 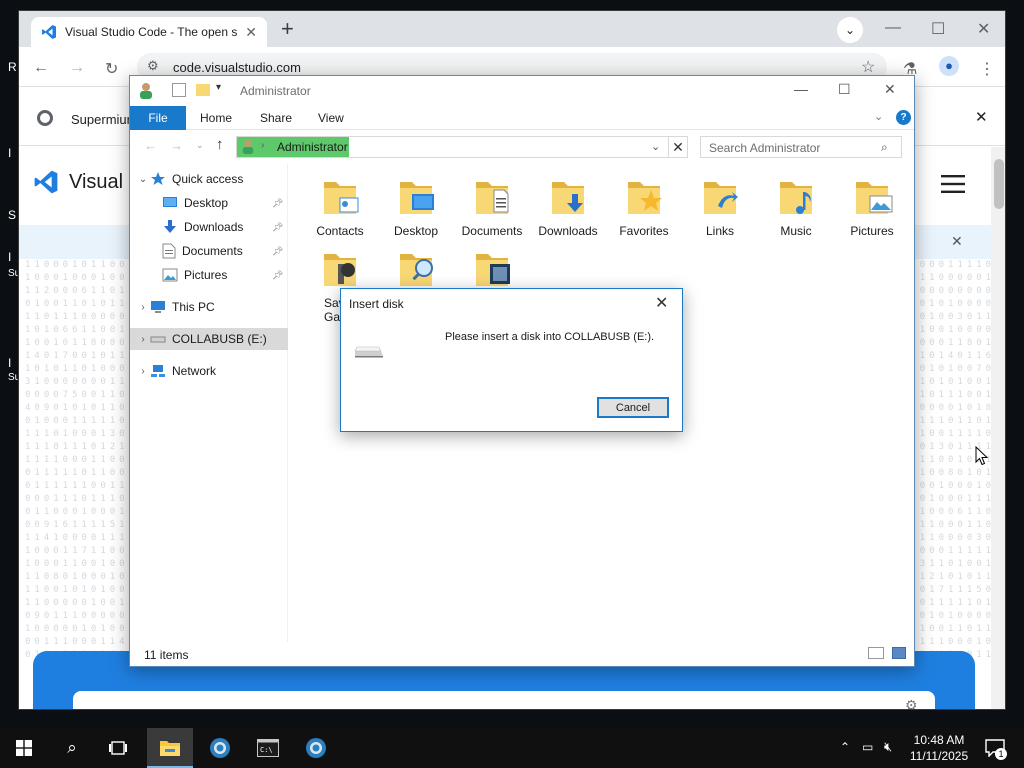 I want to click on expand-chevron-icon: ⌄, so click(x=143, y=179).